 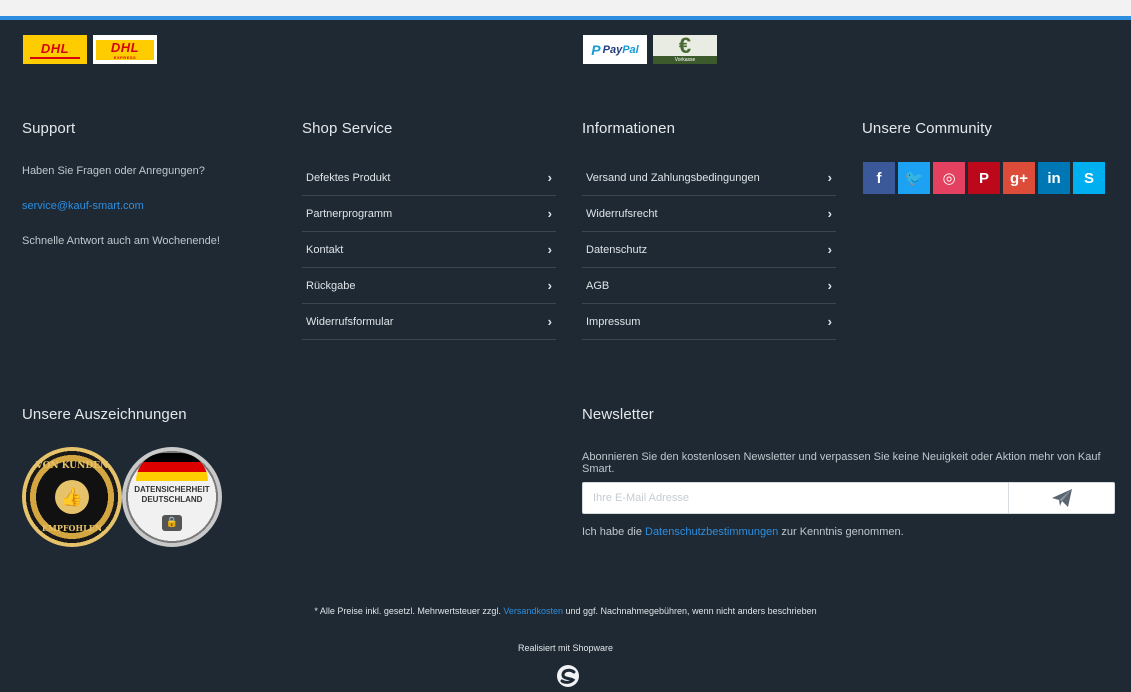 I want to click on dhl-express-logo: DHL EXPRESS, so click(x=125, y=49).